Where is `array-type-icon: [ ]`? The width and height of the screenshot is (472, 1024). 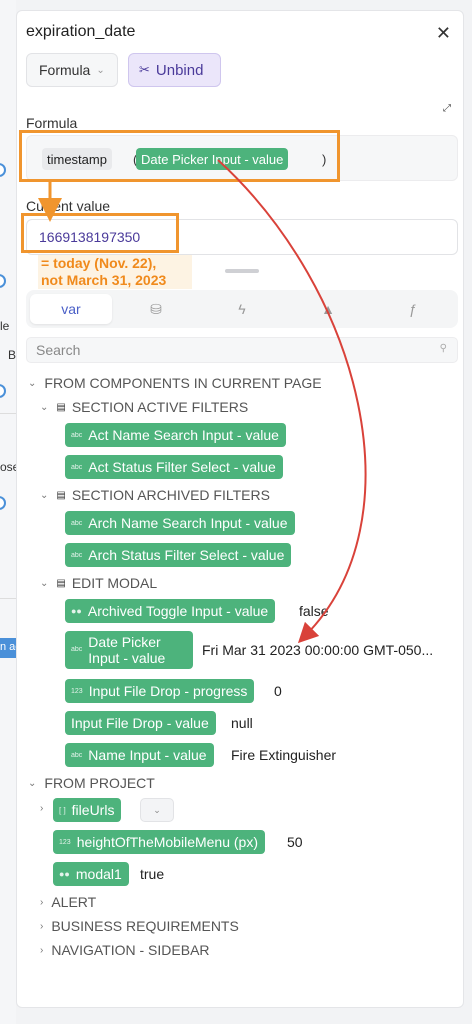
array-type-icon: [ ] is located at coordinates (62, 810).